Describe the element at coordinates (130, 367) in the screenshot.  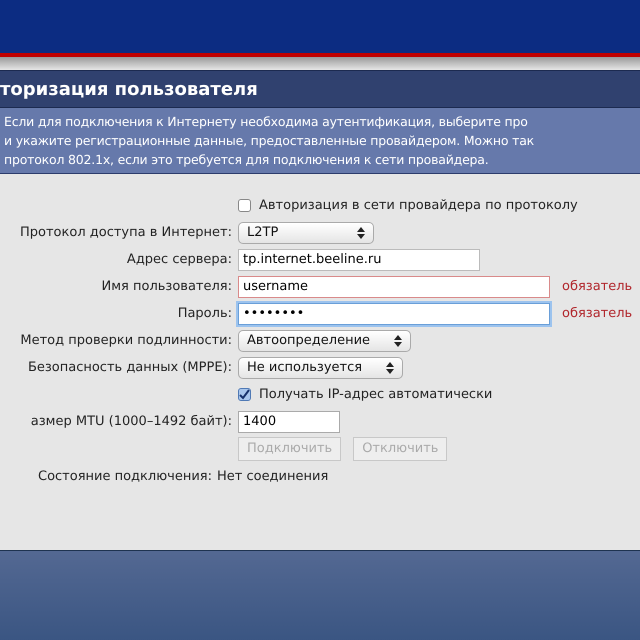
I see `field-label: Безопасность данных (MPPE):` at that location.